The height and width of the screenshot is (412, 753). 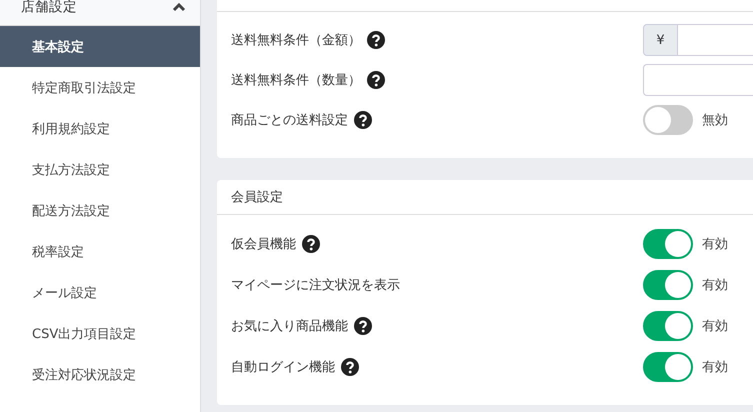 I want to click on sidebar-item: 特定商取引法設定, so click(x=100, y=87).